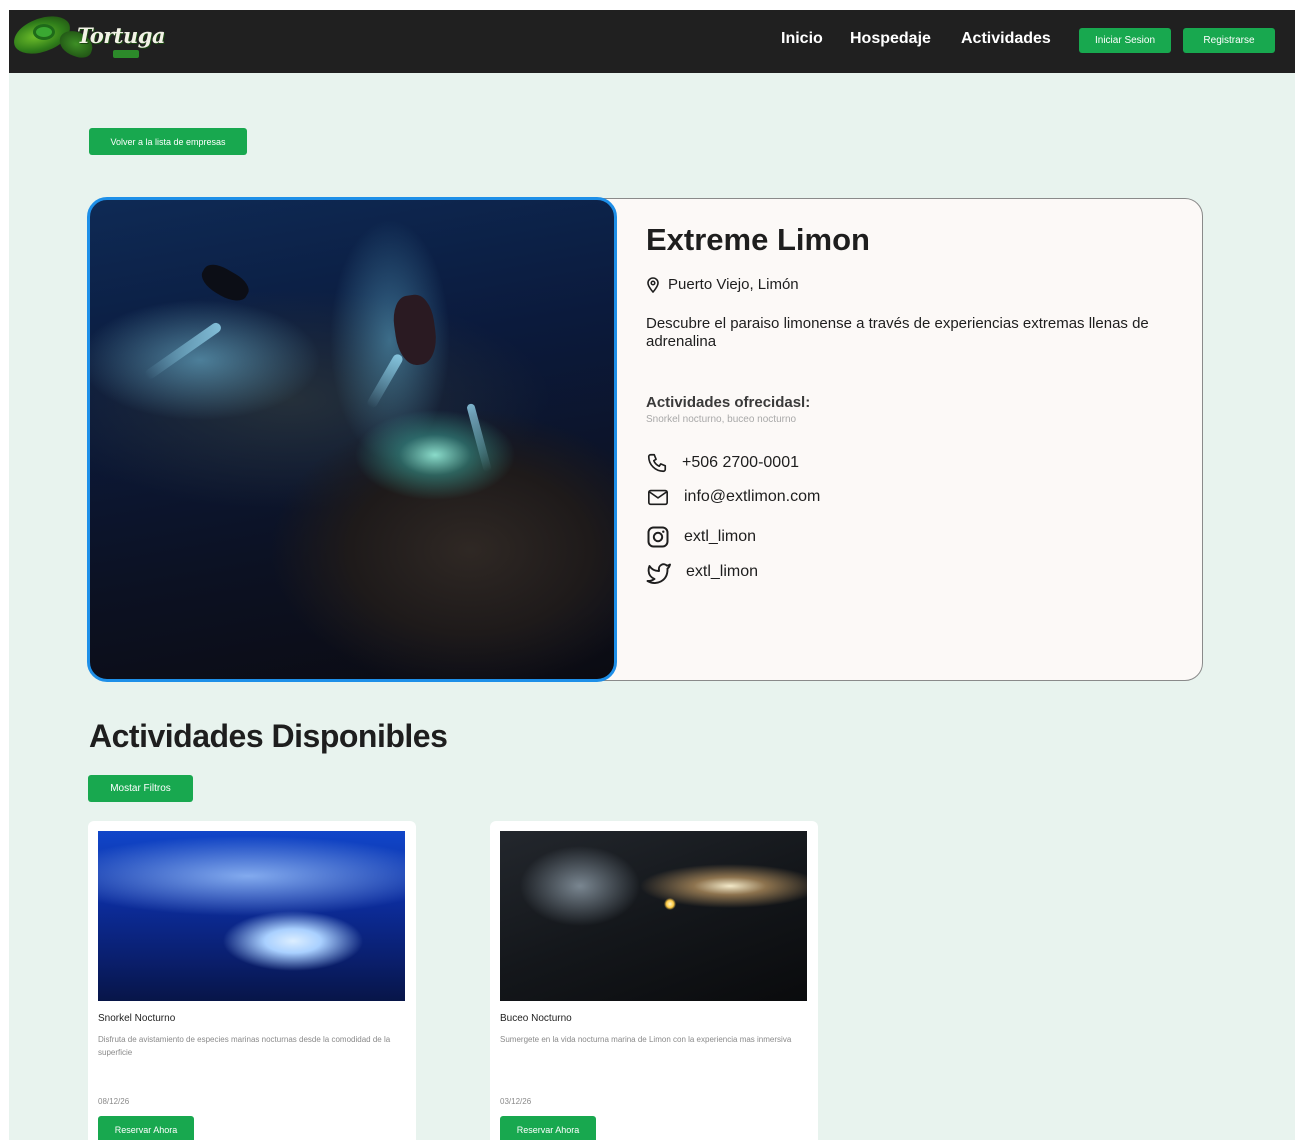  I want to click on location-pin-icon, so click(653, 284).